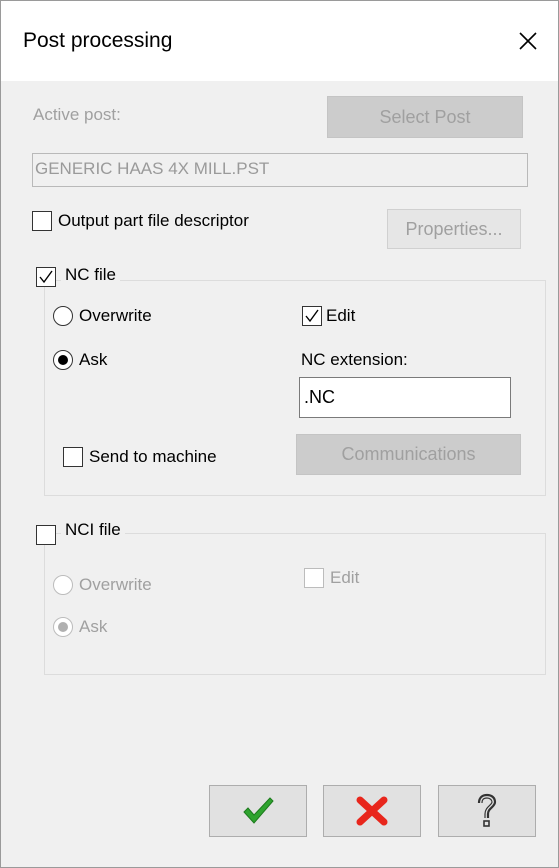 The height and width of the screenshot is (868, 559). Describe the element at coordinates (405, 397) in the screenshot. I see `nc-extension-input: .NC` at that location.